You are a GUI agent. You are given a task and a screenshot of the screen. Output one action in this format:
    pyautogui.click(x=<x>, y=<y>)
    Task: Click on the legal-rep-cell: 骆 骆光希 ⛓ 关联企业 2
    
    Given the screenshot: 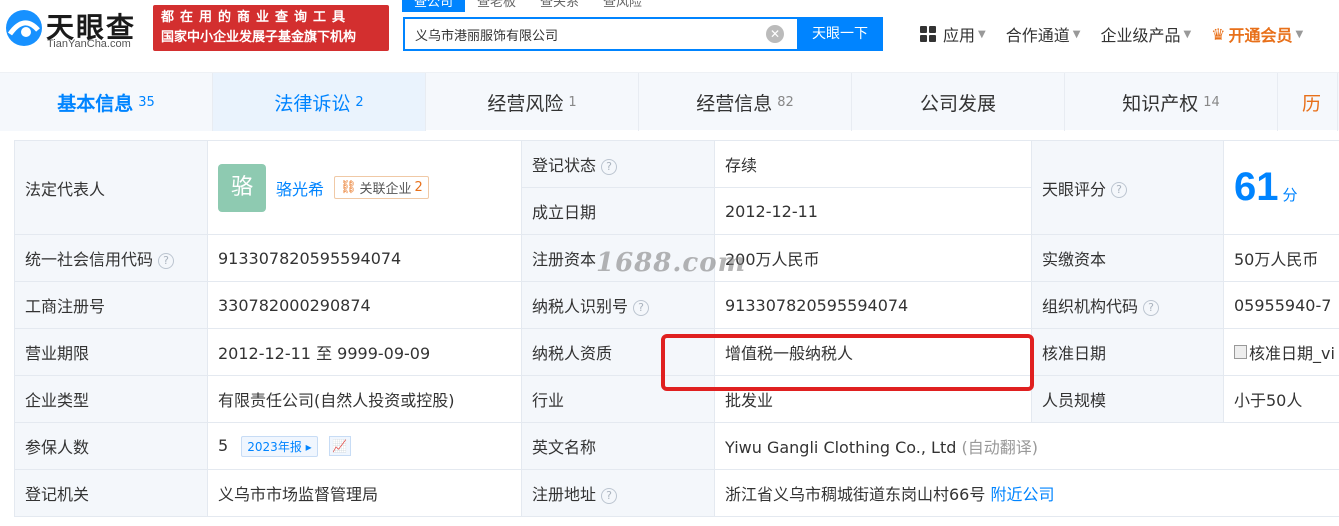 What is the action you would take?
    pyautogui.click(x=364, y=187)
    